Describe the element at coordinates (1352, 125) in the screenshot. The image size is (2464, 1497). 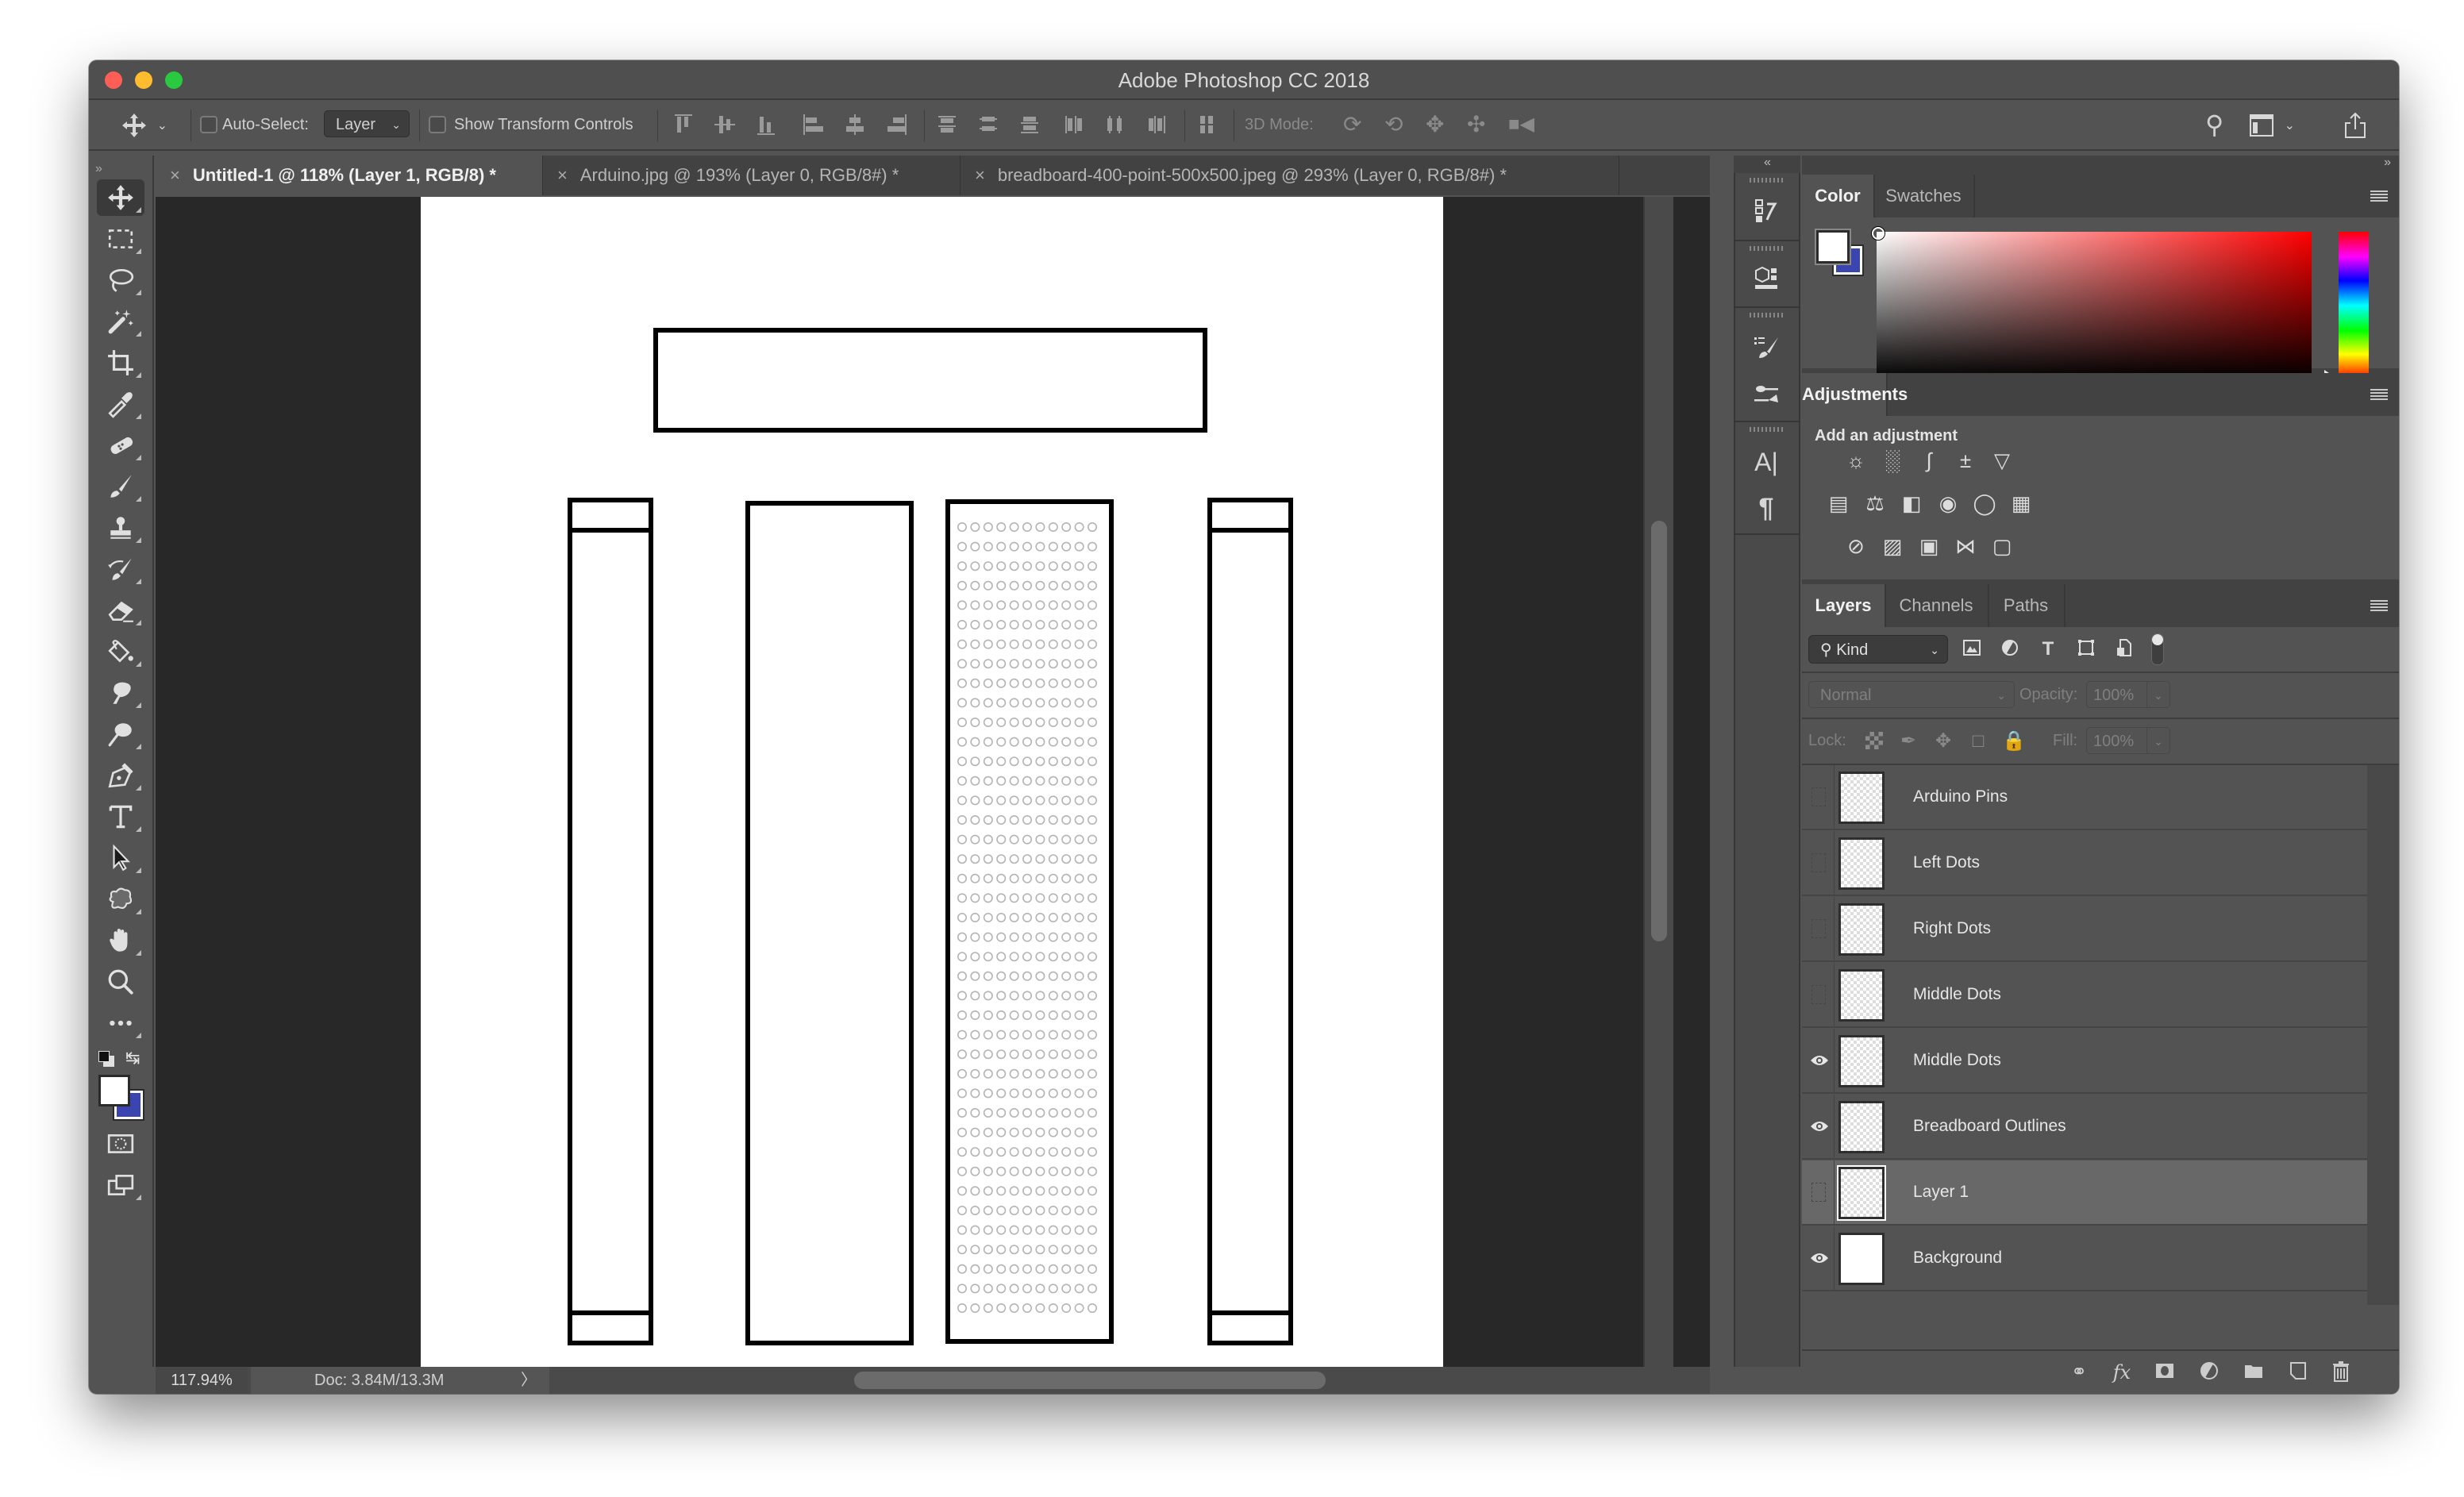
I see `3d-orbit-icon: ⟳` at that location.